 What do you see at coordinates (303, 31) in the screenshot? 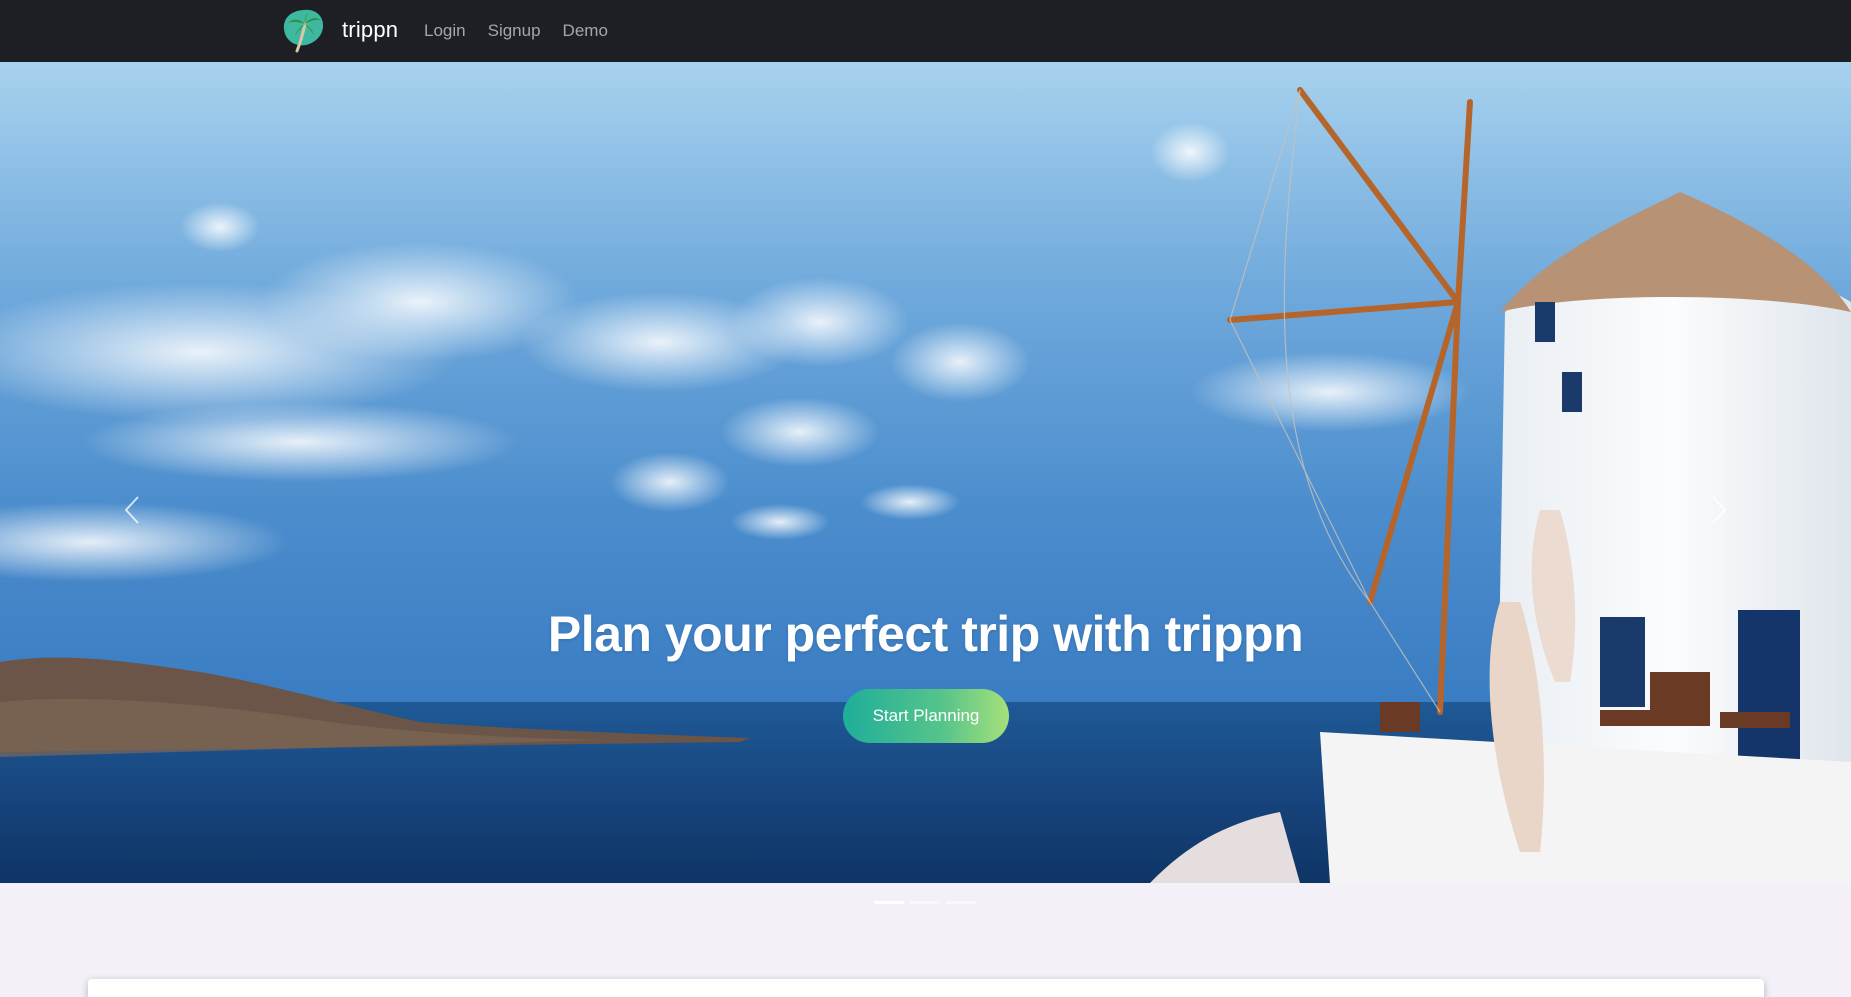
I see `palm-tree-logo-icon` at bounding box center [303, 31].